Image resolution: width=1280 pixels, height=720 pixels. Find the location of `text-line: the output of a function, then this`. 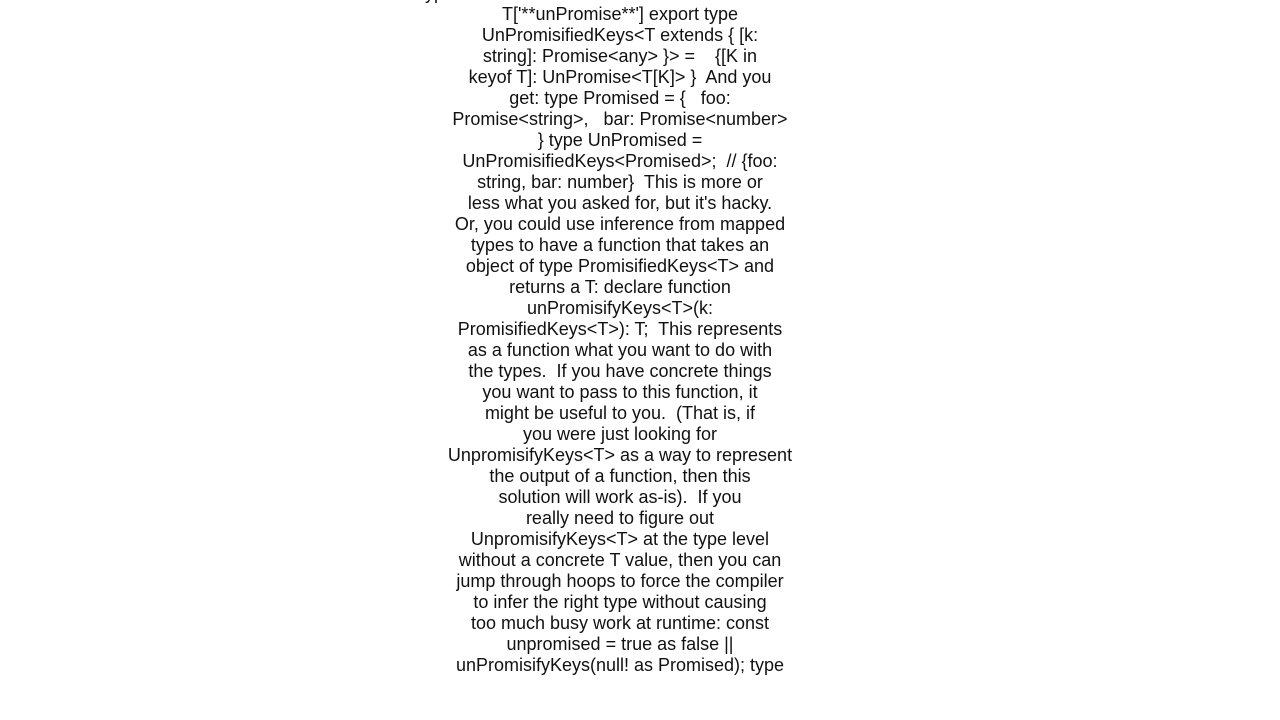

text-line: the output of a function, then this is located at coordinates (620, 476).